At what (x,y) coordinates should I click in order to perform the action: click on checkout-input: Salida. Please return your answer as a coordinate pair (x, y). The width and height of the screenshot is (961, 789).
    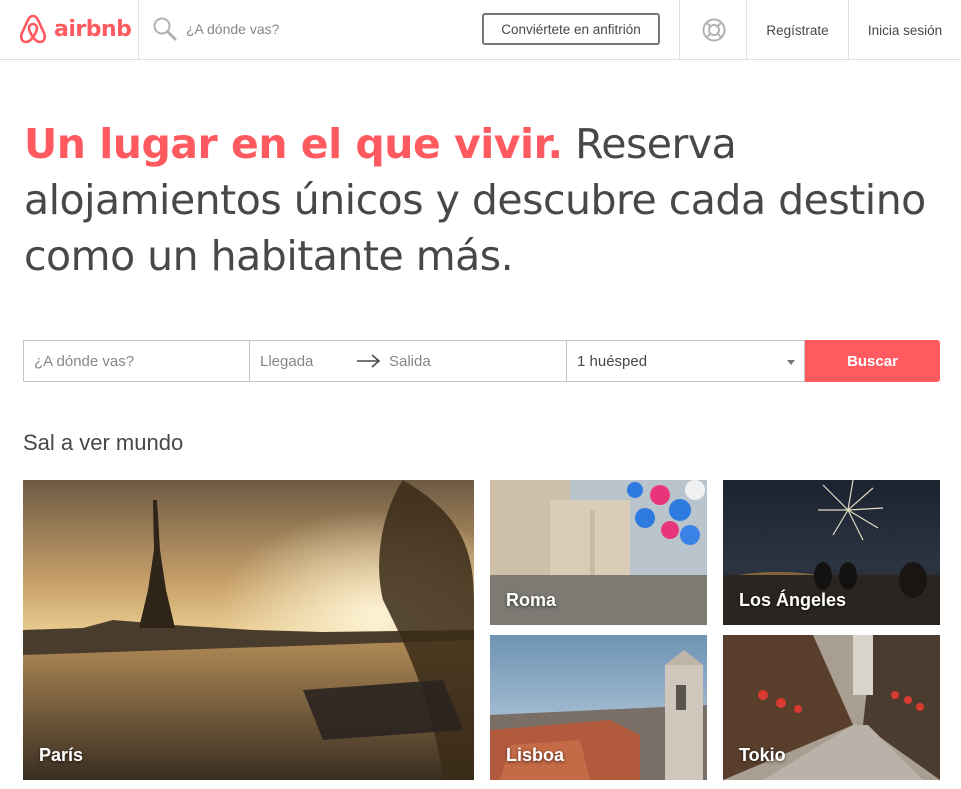
    Looking at the image, I should click on (410, 361).